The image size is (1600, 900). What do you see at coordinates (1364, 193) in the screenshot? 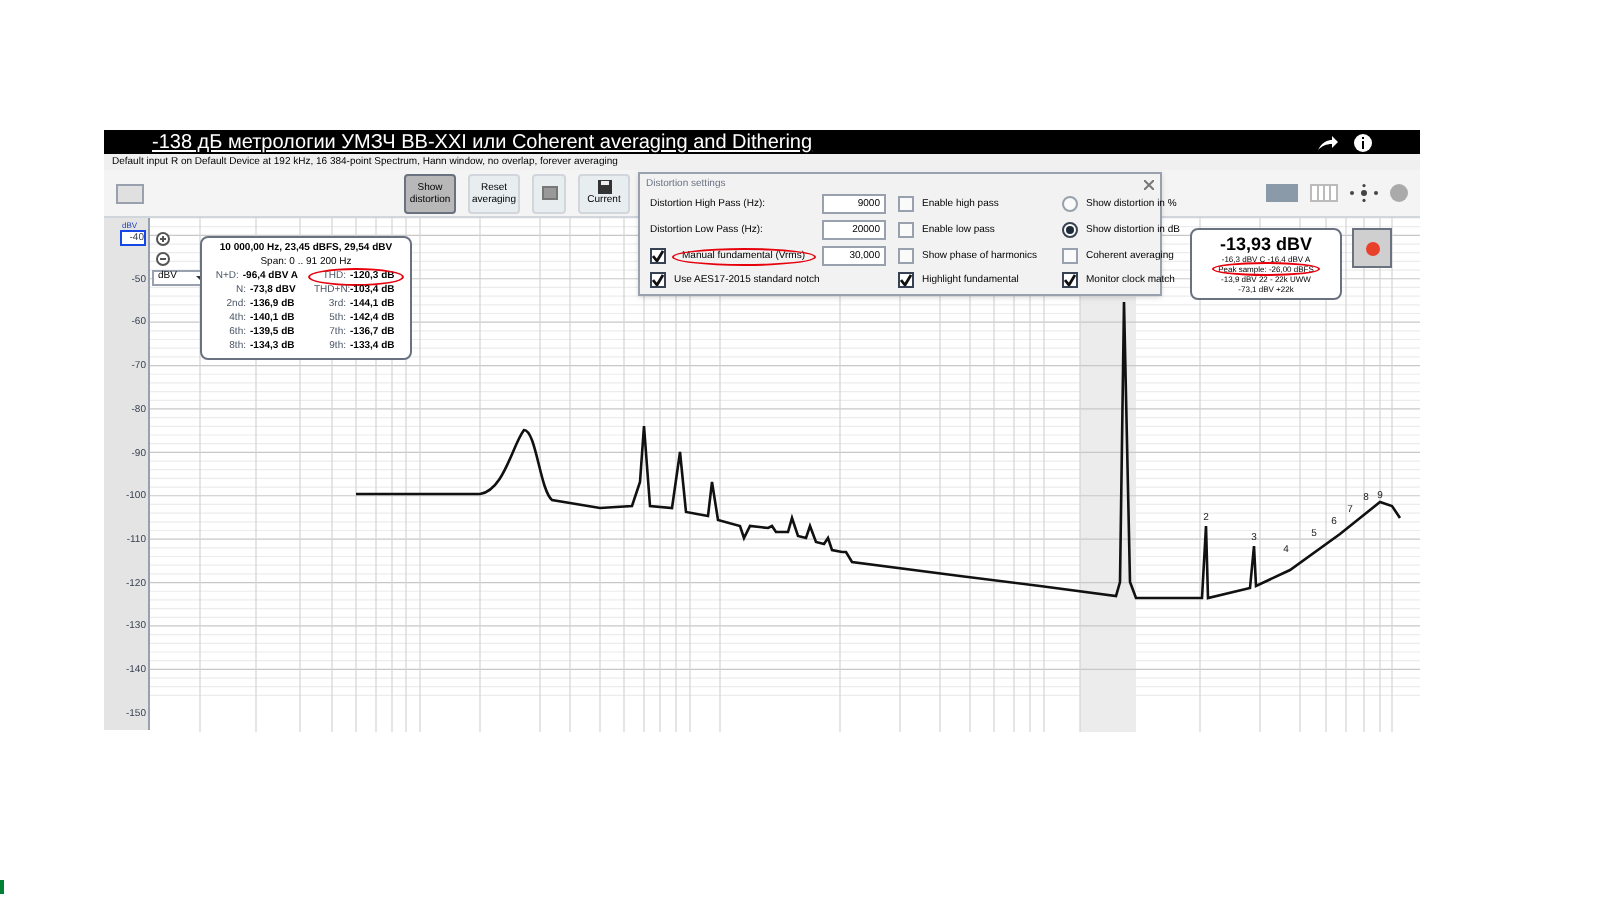
I see `move-arrows-icon` at bounding box center [1364, 193].